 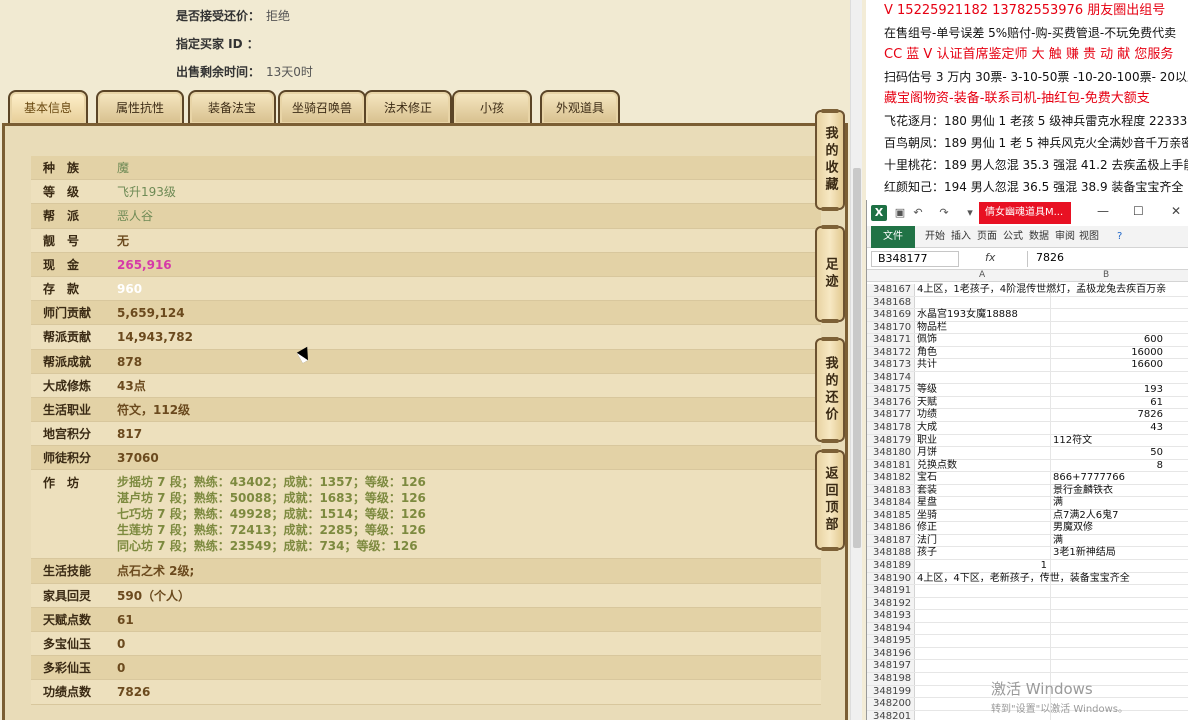 I want to click on tab-spell-correction: 法术修正, so click(x=408, y=107).